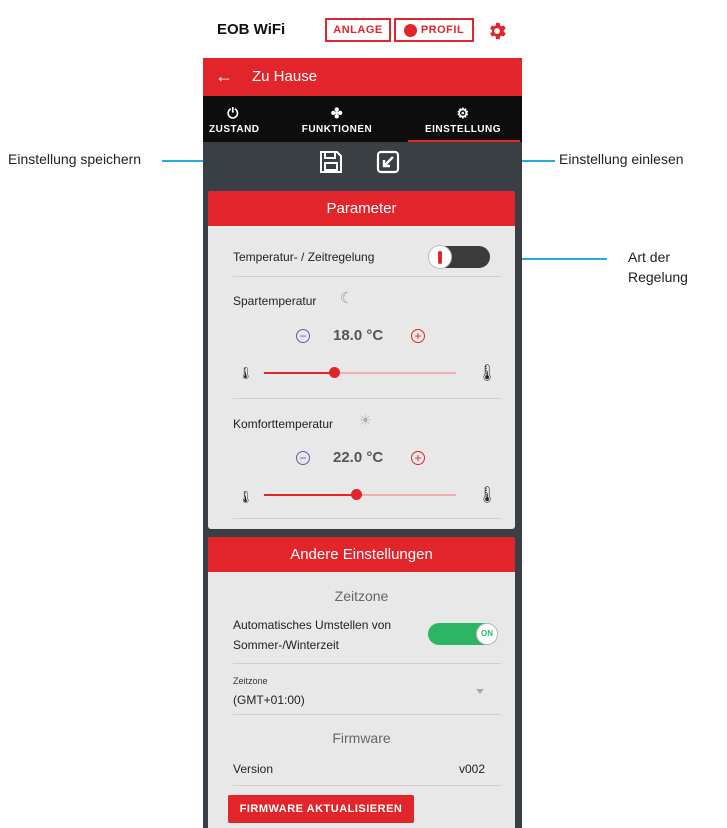 This screenshot has width=727, height=828. I want to click on settings-gear-icon, so click(497, 31).